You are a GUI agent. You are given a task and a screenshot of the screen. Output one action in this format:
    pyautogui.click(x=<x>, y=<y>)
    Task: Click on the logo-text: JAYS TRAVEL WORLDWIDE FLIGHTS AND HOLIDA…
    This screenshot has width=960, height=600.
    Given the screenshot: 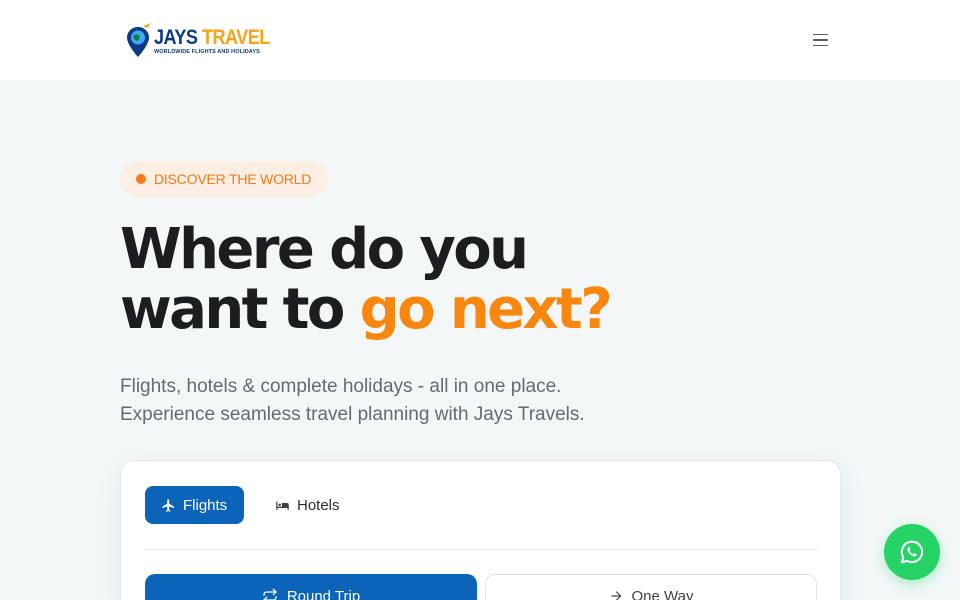 What is the action you would take?
    pyautogui.click(x=221, y=41)
    